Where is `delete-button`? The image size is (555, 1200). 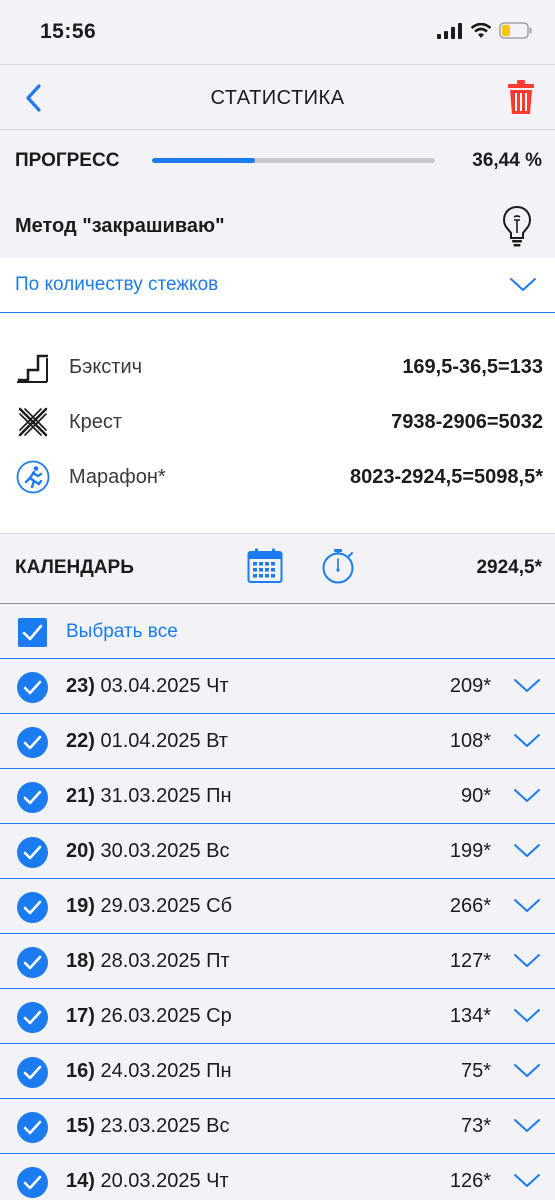
delete-button is located at coordinates (521, 97).